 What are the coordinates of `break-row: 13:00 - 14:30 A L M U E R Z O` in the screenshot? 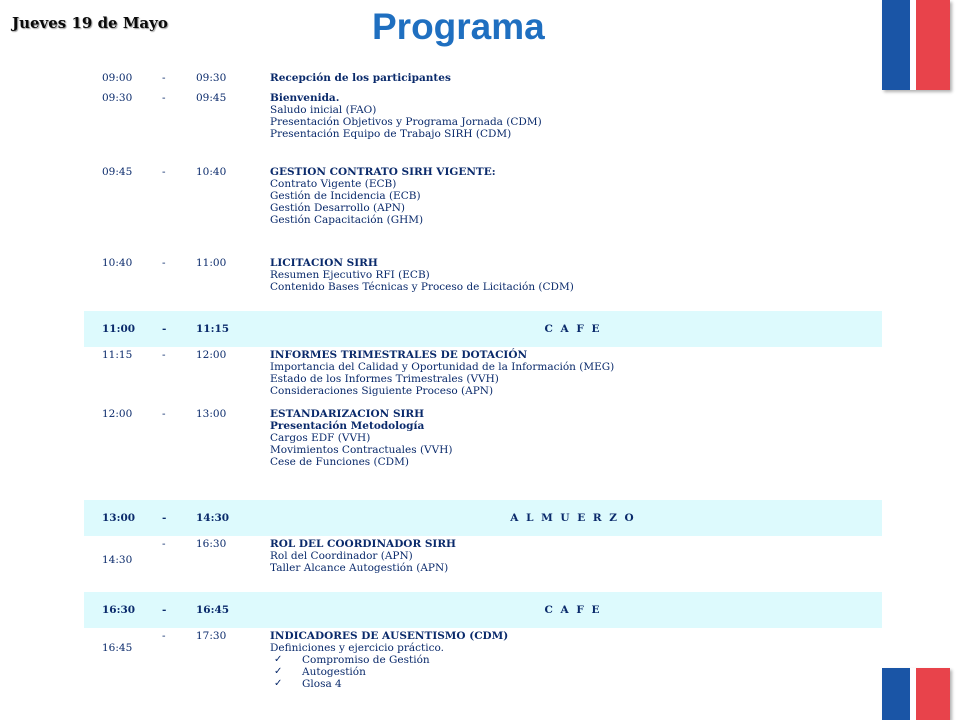 It's located at (483, 518).